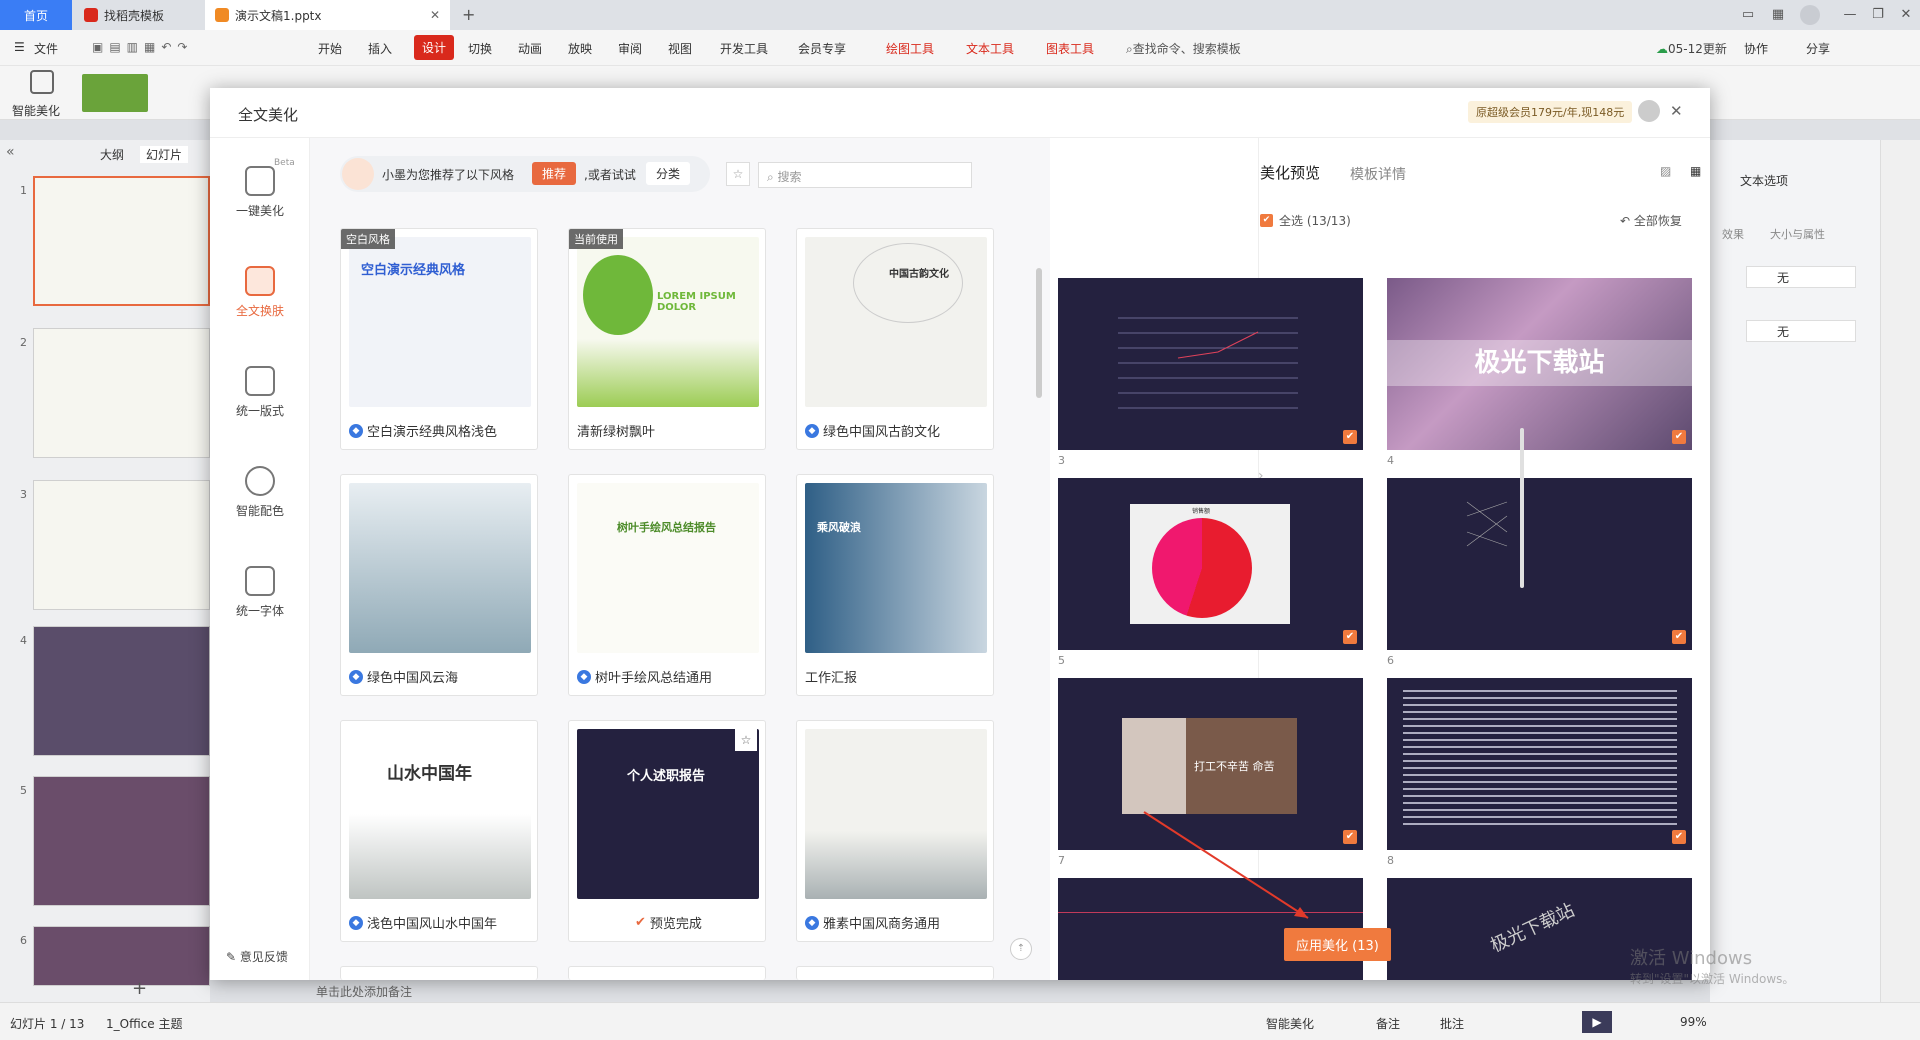  What do you see at coordinates (910, 48) in the screenshot?
I see `menu-draw-tools: 绘图工具` at bounding box center [910, 48].